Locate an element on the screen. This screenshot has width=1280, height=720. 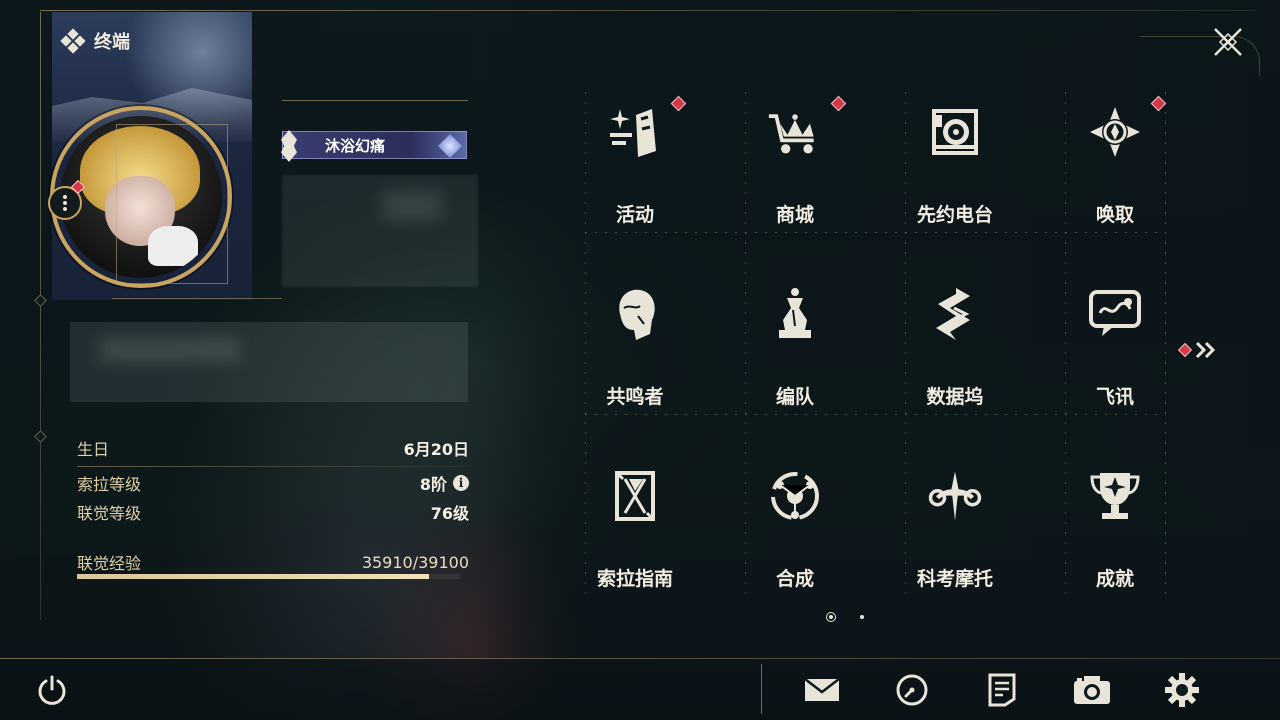
bottom-bar-line is located at coordinates (640, 658).